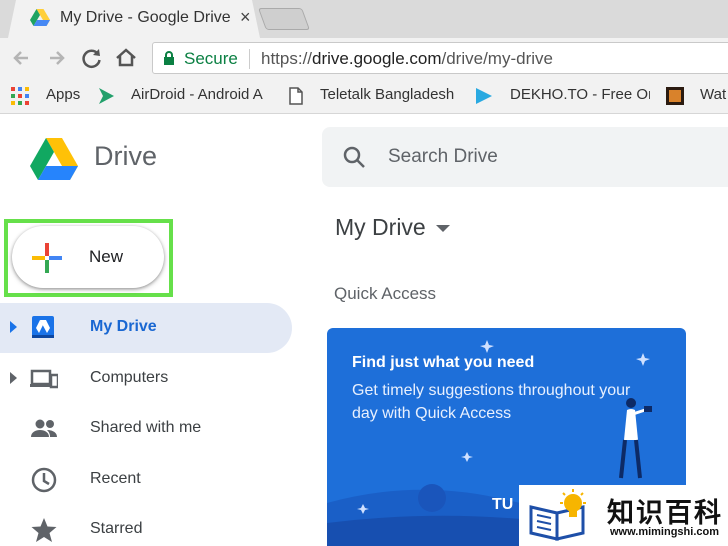 The image size is (728, 546). Describe the element at coordinates (115, 478) in the screenshot. I see `sidebar-item-label: Recent` at that location.